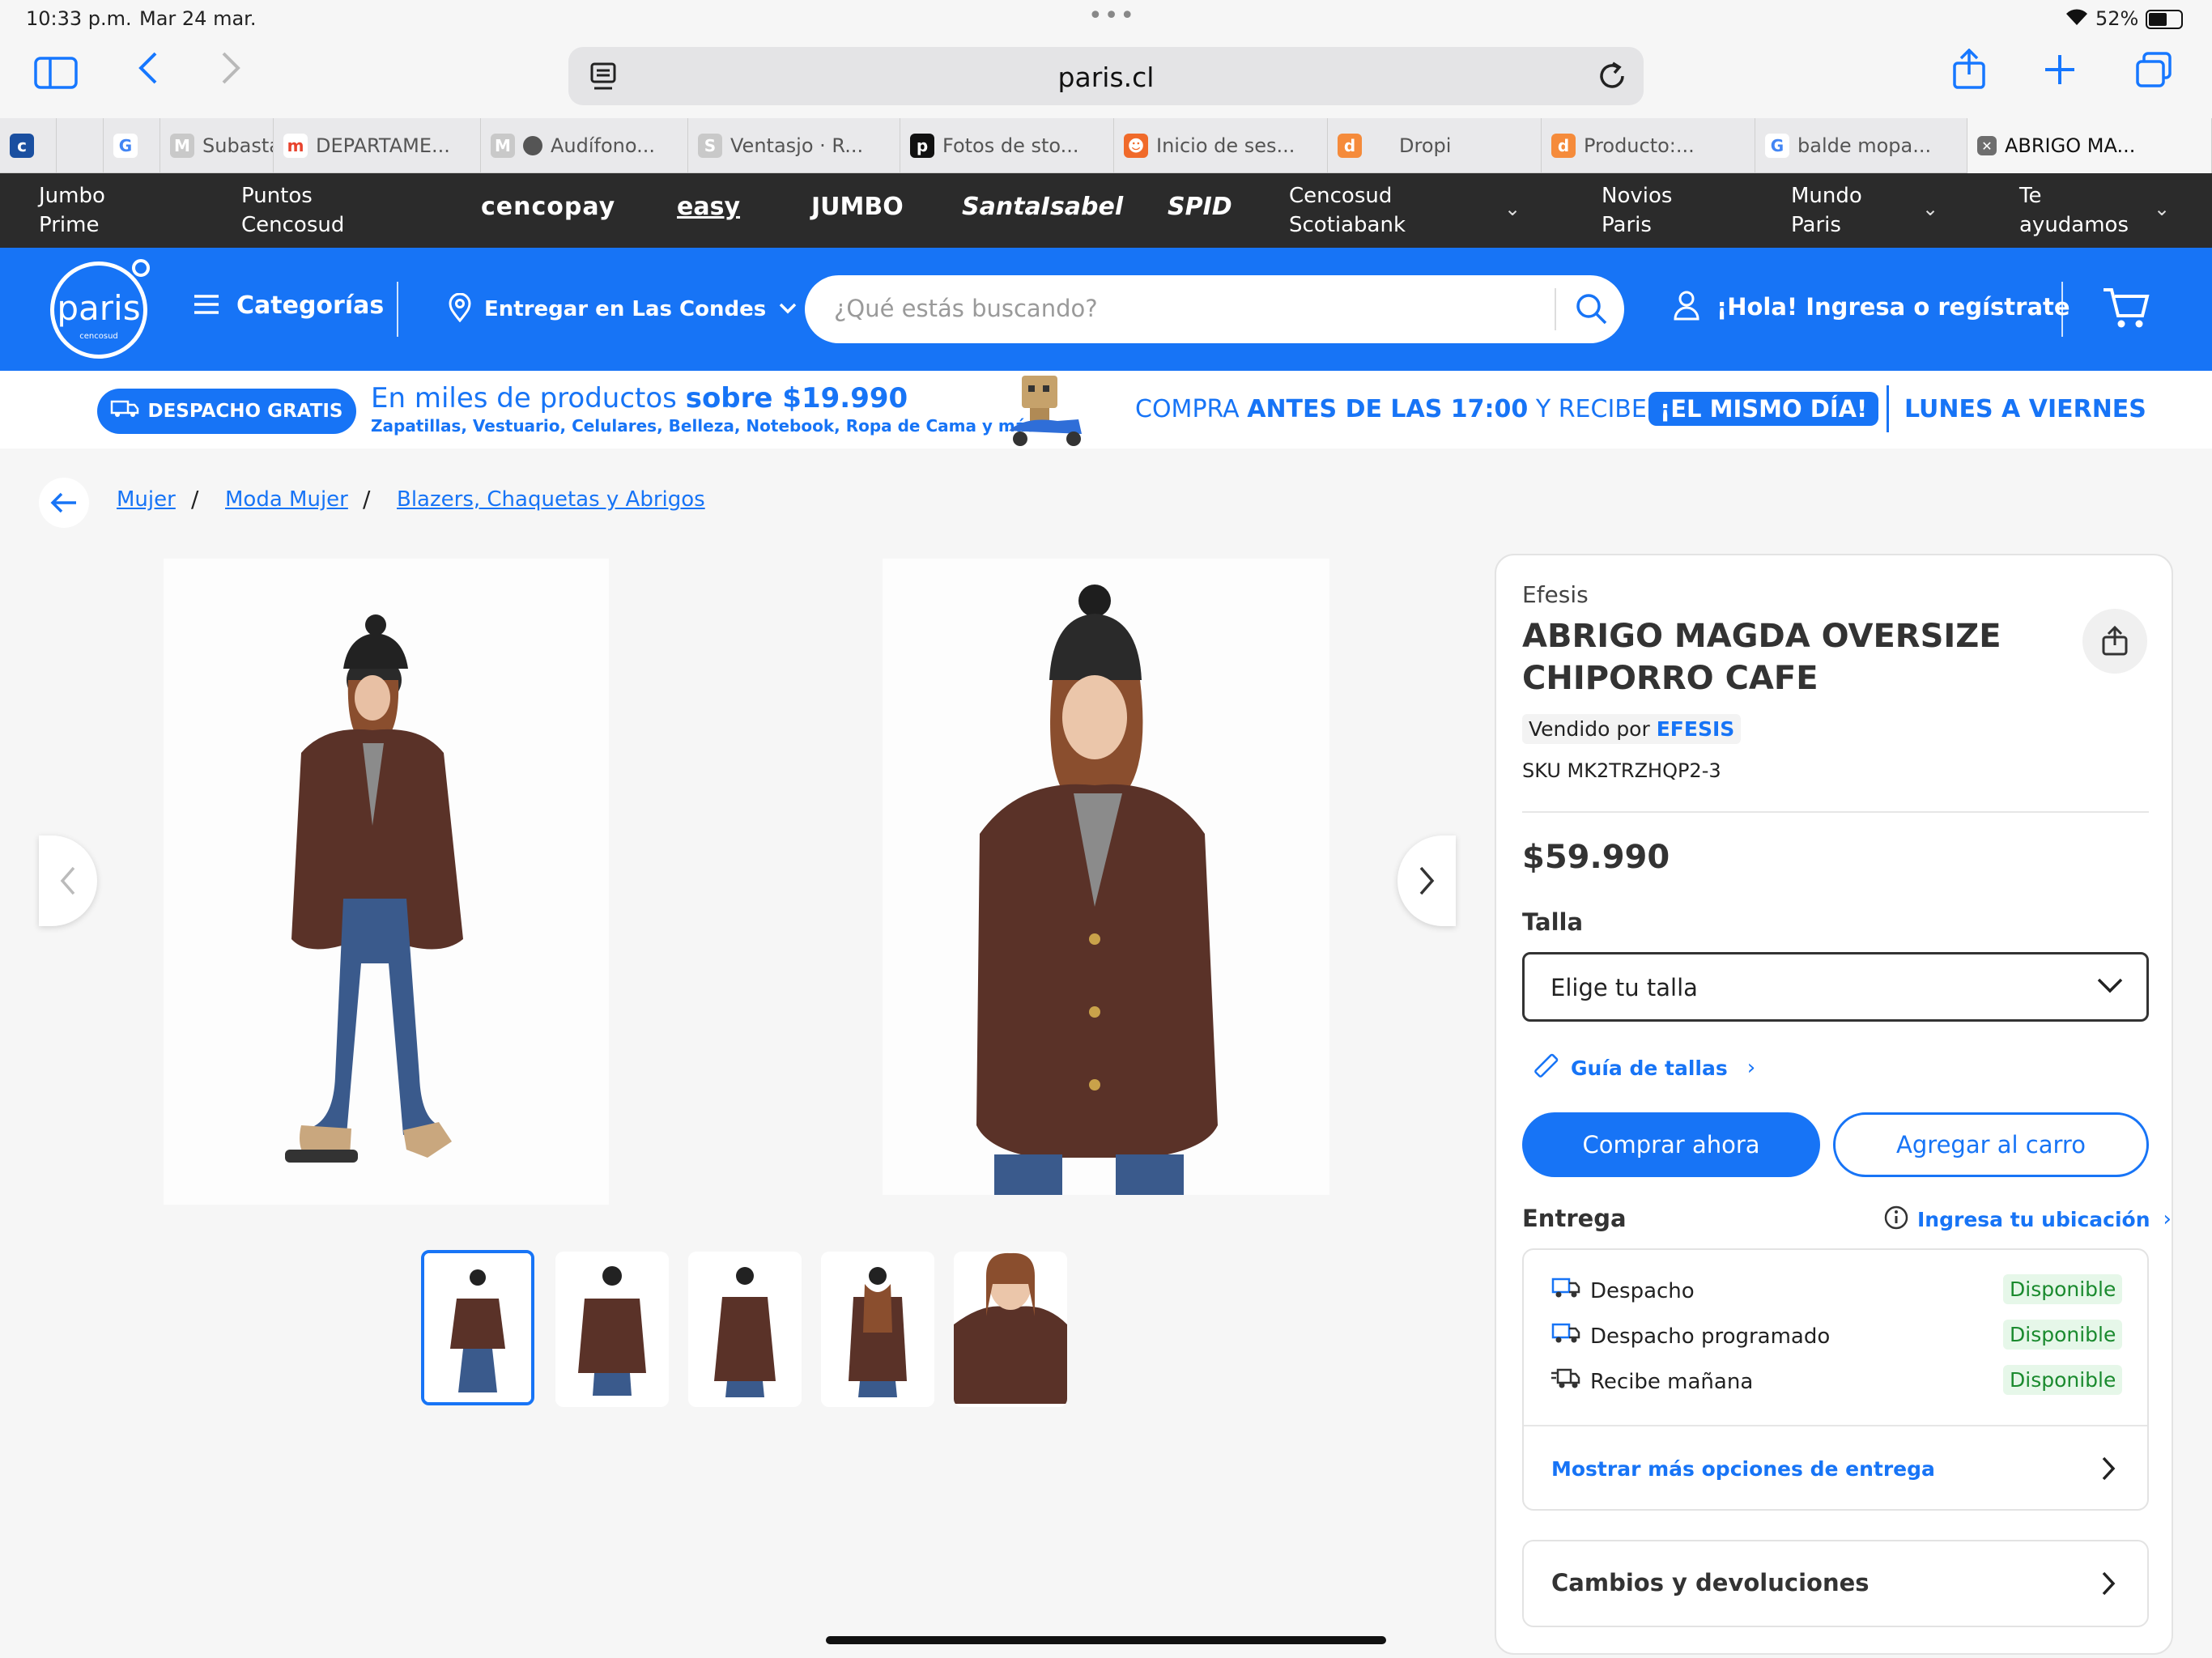  I want to click on promo-text: En miles de productos, so click(528, 398).